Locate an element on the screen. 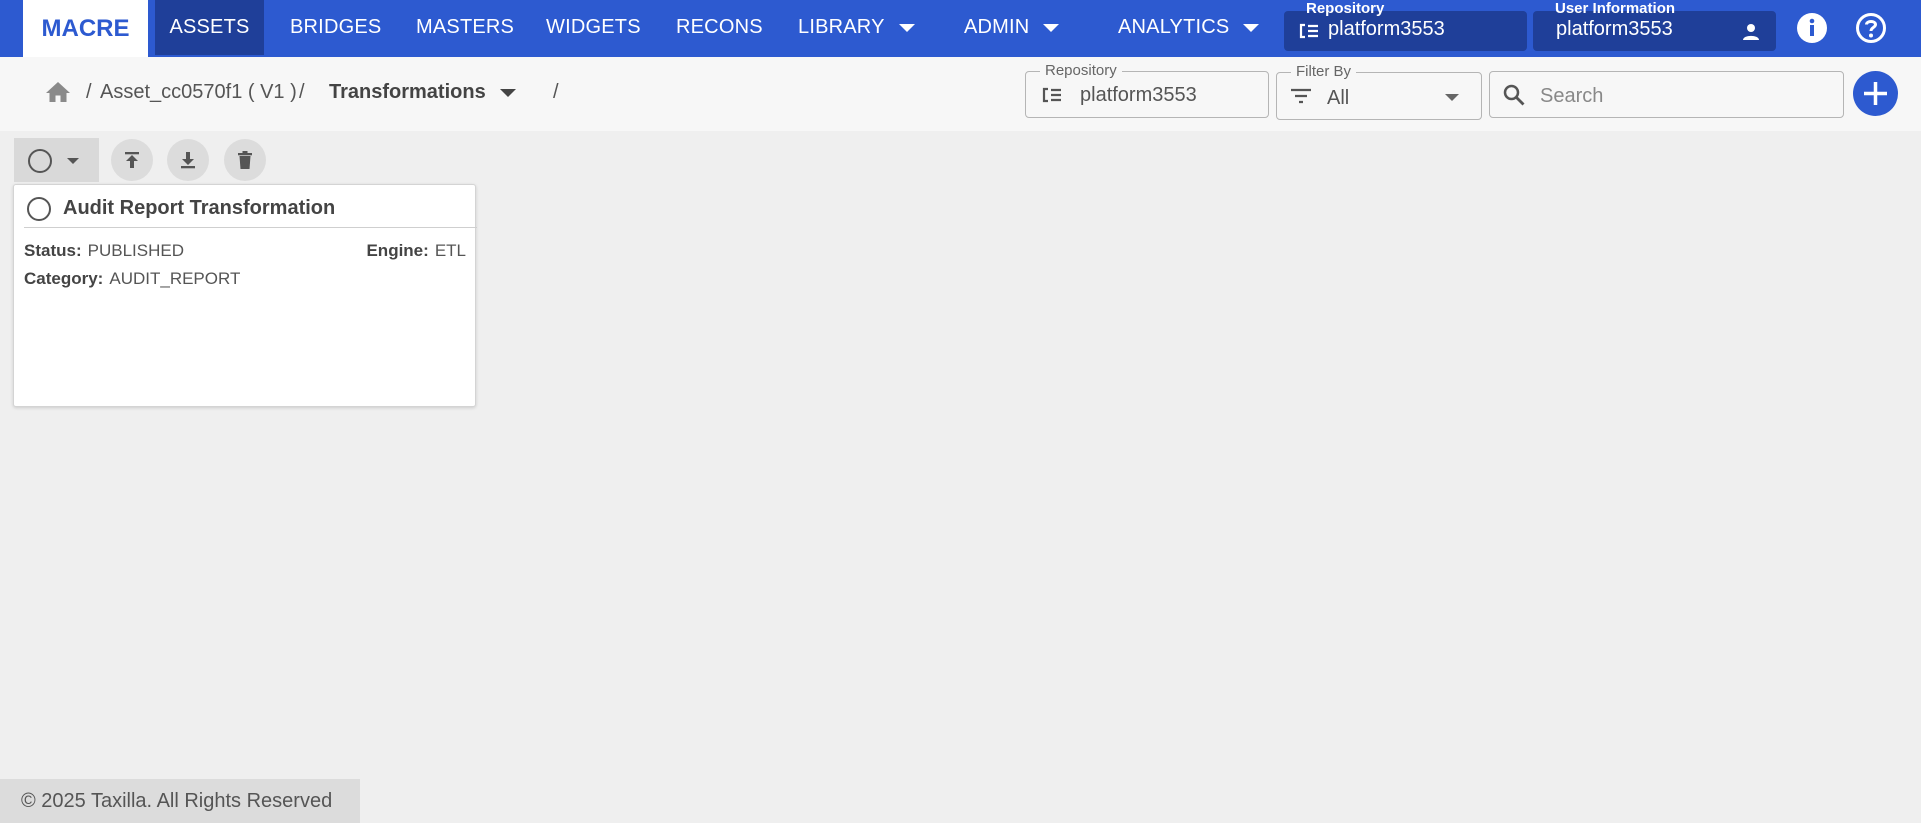 The width and height of the screenshot is (1921, 823). nav-admin: ADMIN is located at coordinates (1012, 27).